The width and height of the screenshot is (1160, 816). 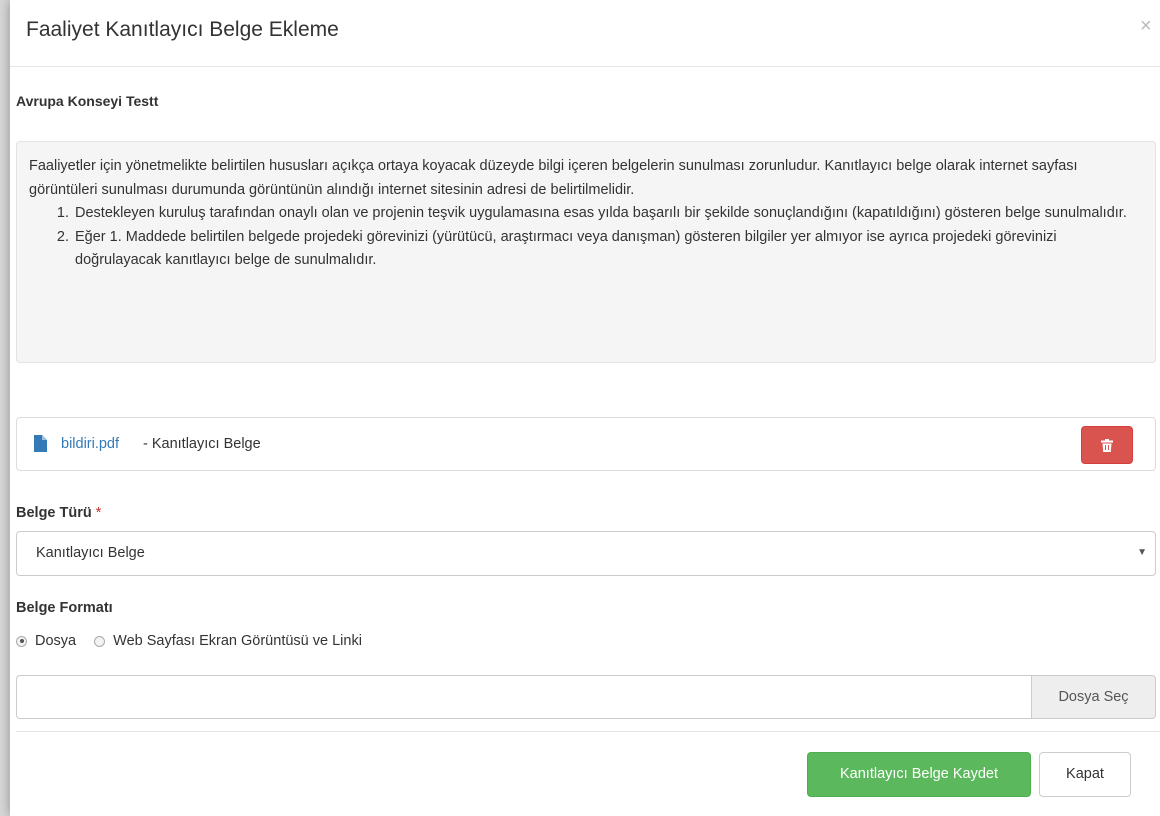 I want to click on save-evidence-button: Kanıtlayıcı Belge Kaydet, so click(x=919, y=774).